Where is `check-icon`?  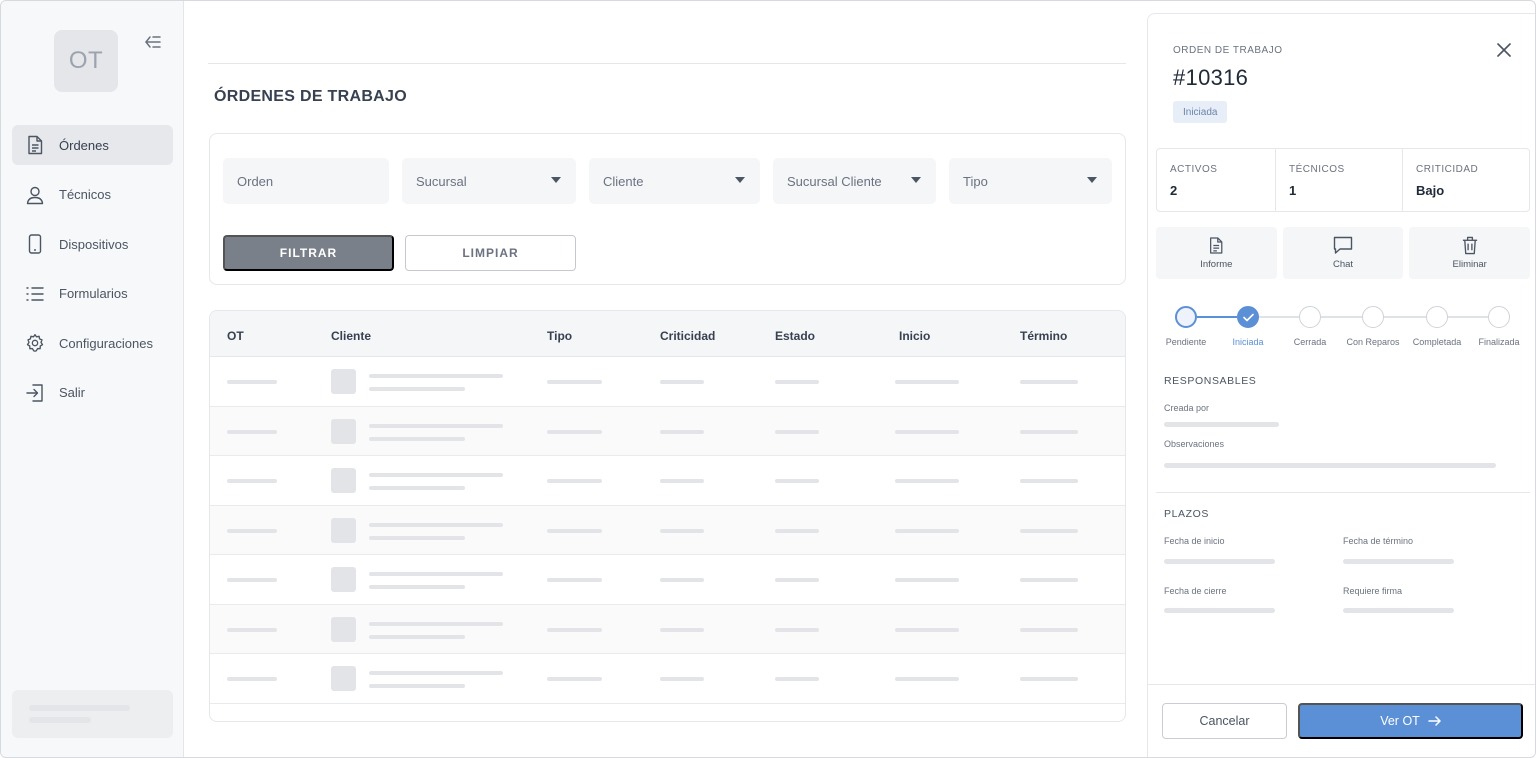 check-icon is located at coordinates (1248, 317).